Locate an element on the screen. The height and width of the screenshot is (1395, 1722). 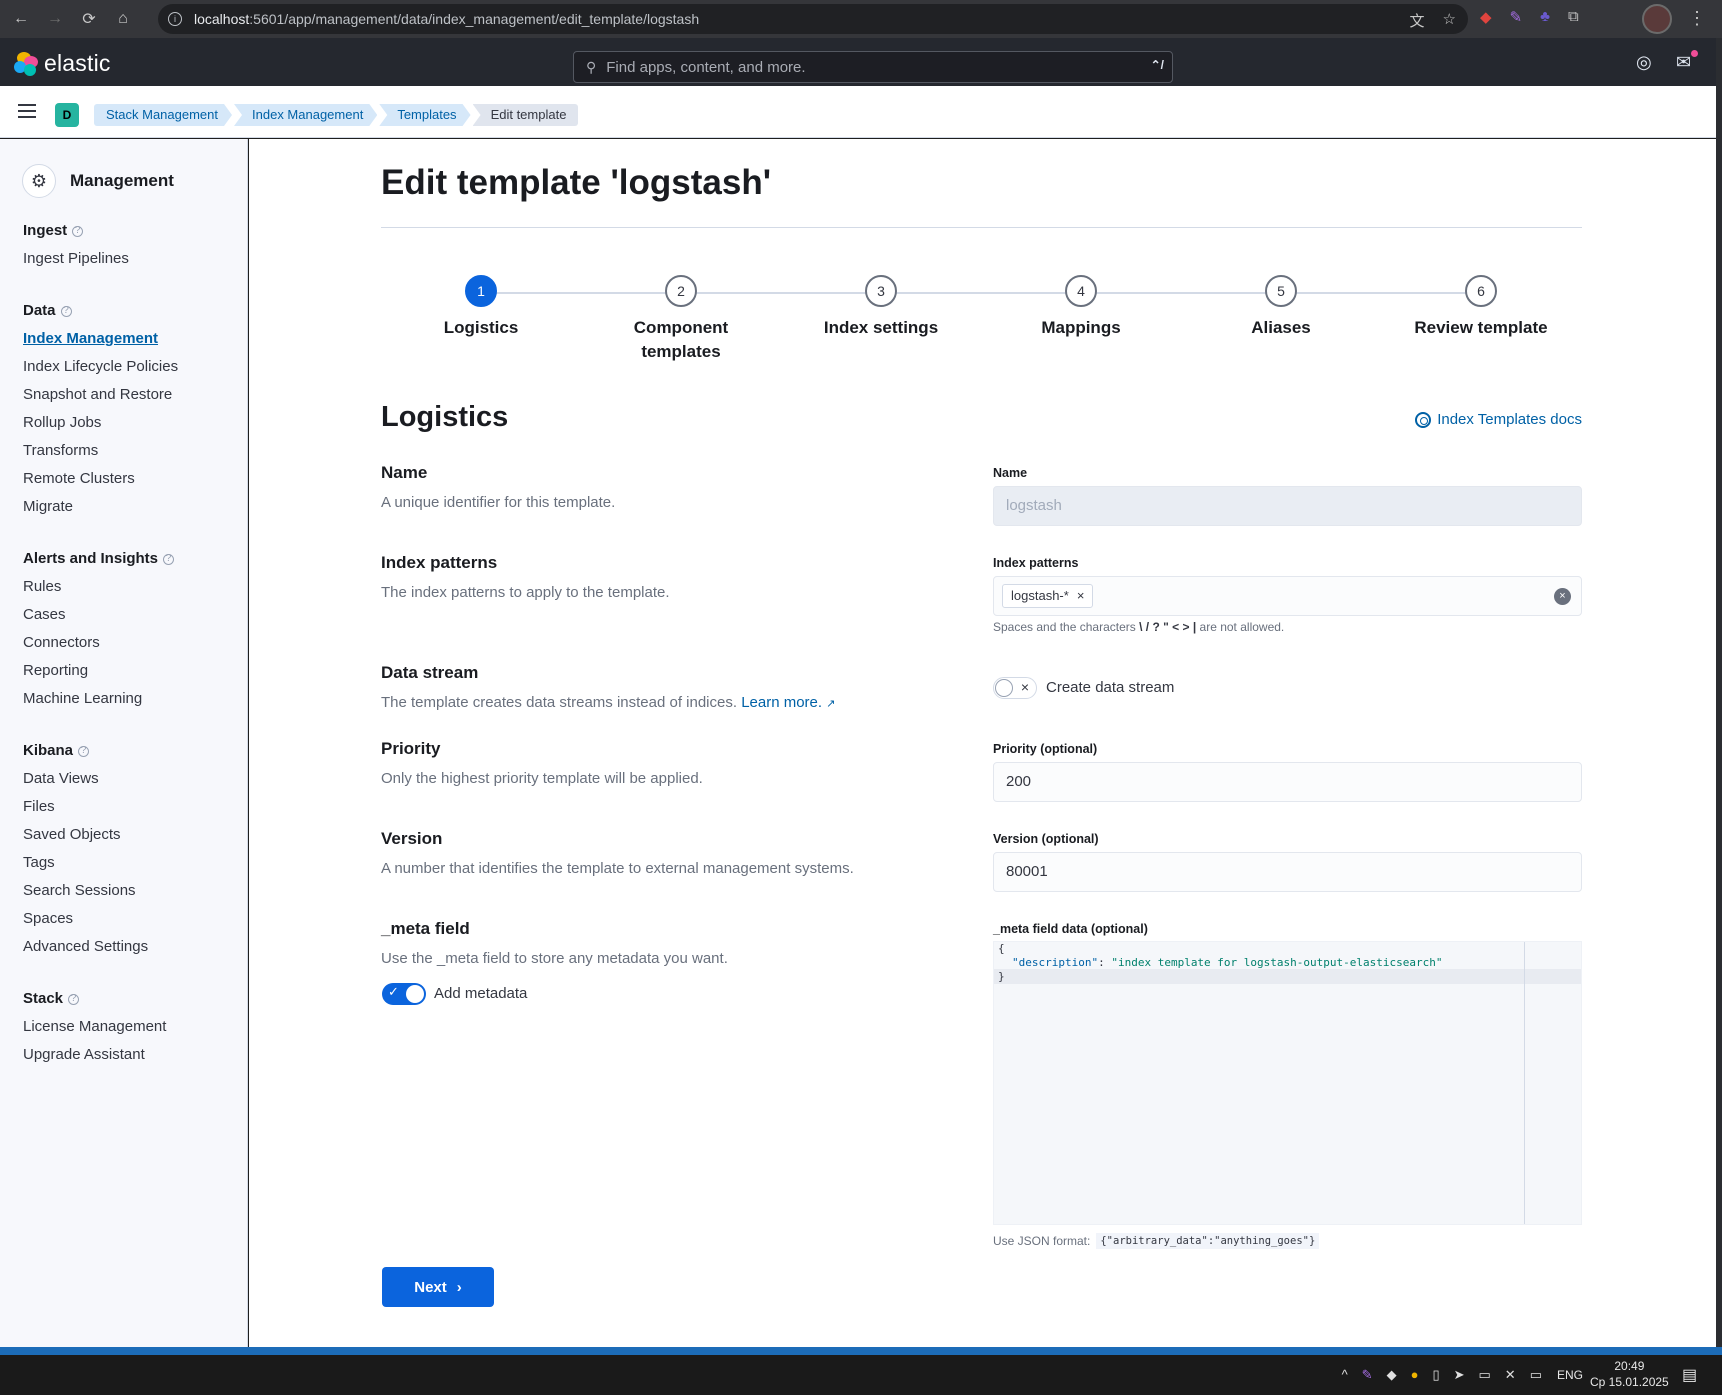
global-search-input: ⚲ Find apps, content, and more. ⌃/ is located at coordinates (873, 67).